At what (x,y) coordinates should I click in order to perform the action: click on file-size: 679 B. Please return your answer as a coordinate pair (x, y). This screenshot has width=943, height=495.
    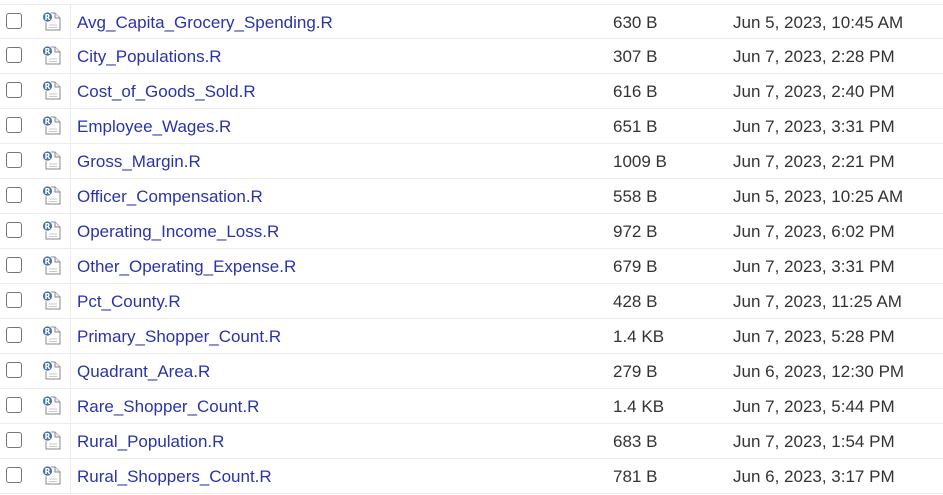
    Looking at the image, I should click on (635, 266).